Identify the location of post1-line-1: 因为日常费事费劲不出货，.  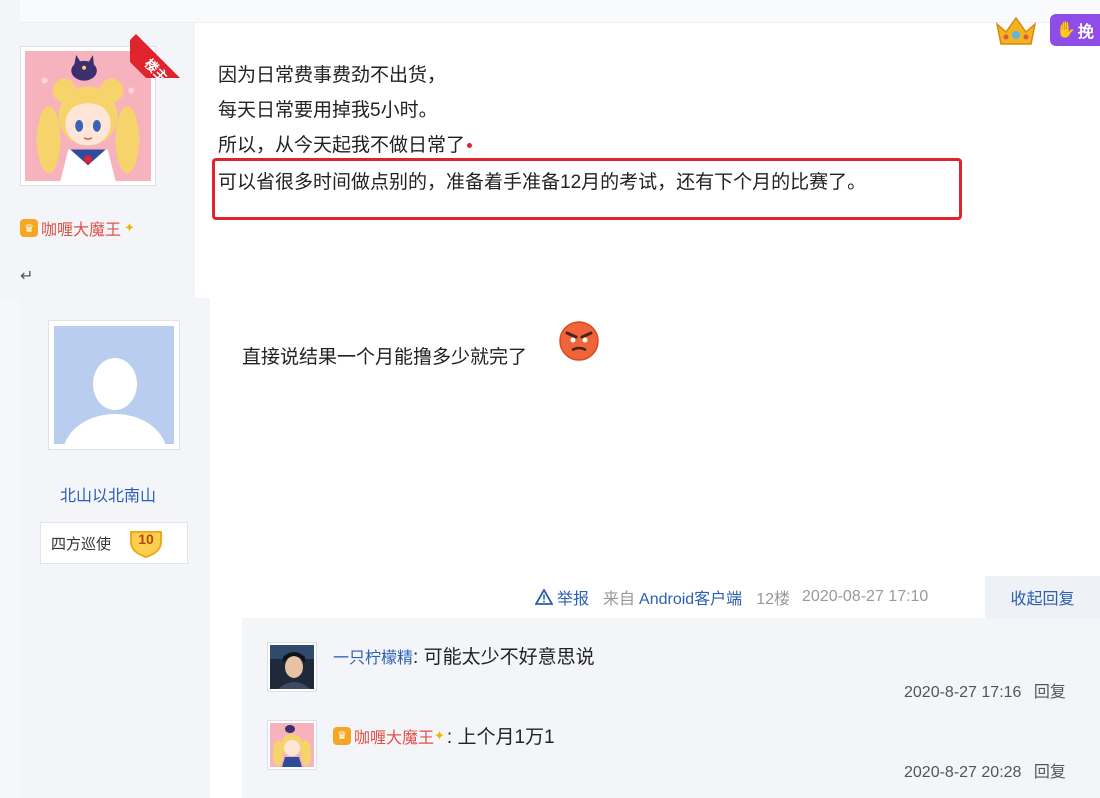
(332, 75).